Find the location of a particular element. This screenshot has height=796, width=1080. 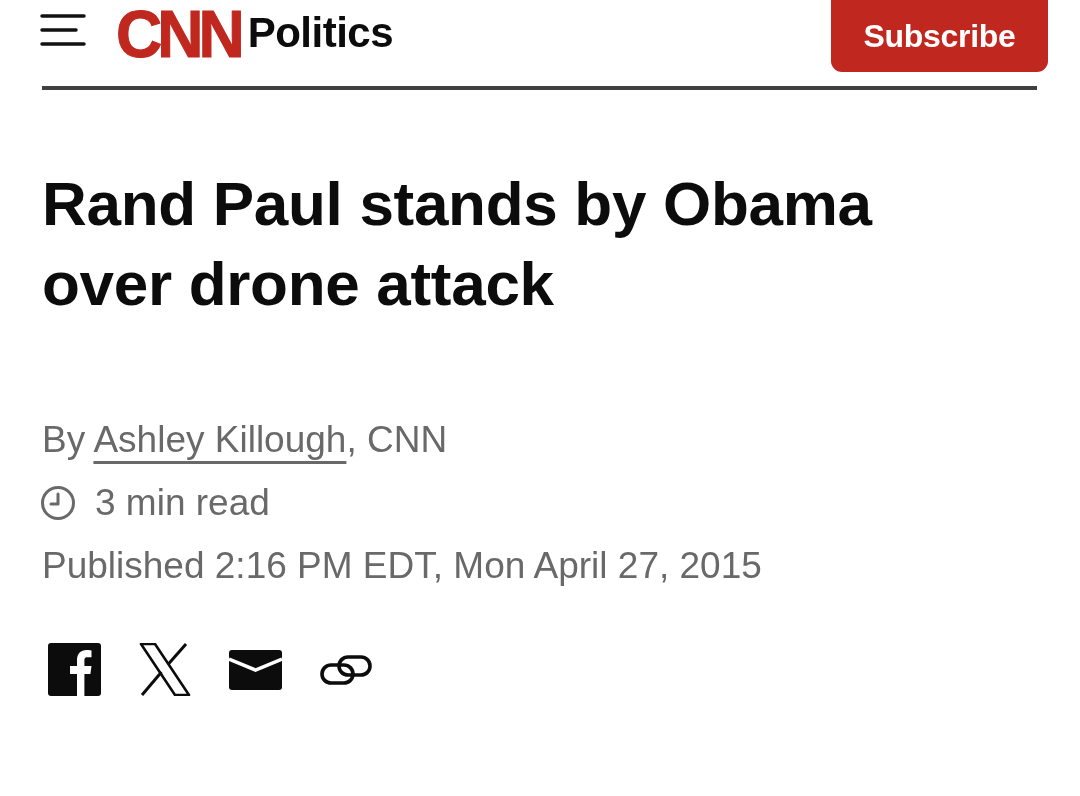

author-link: Ashley Killough is located at coordinates (220, 439).